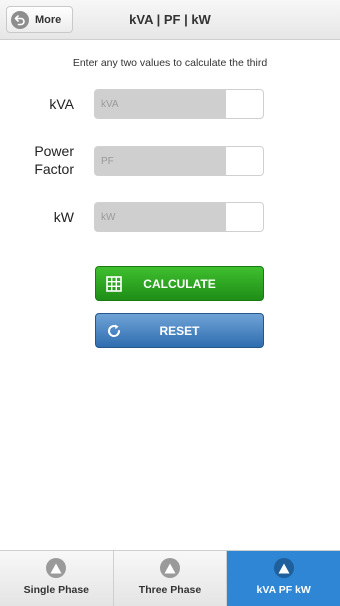  I want to click on power-factor-label-line1: Power, so click(54, 151).